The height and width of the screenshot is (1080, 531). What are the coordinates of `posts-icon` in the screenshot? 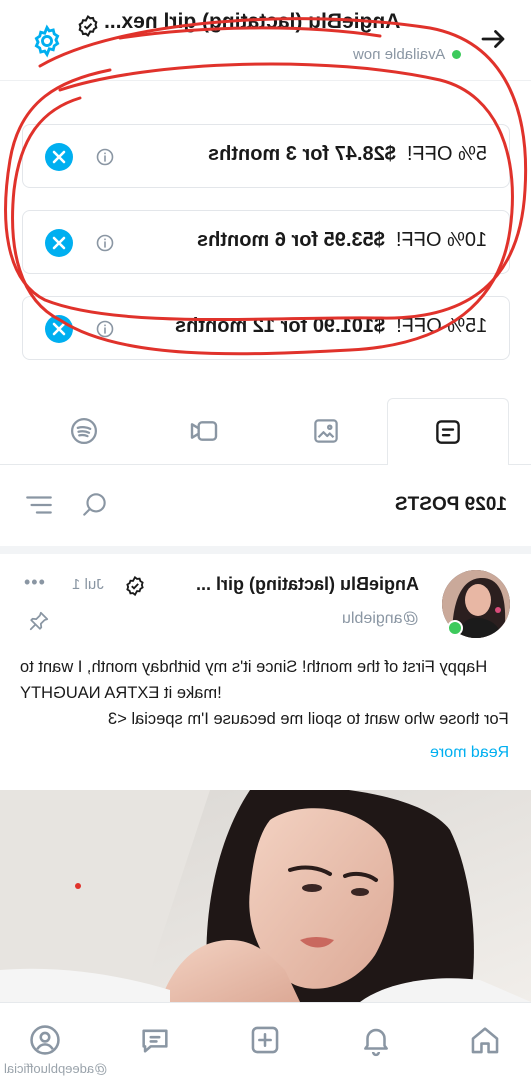 It's located at (448, 432).